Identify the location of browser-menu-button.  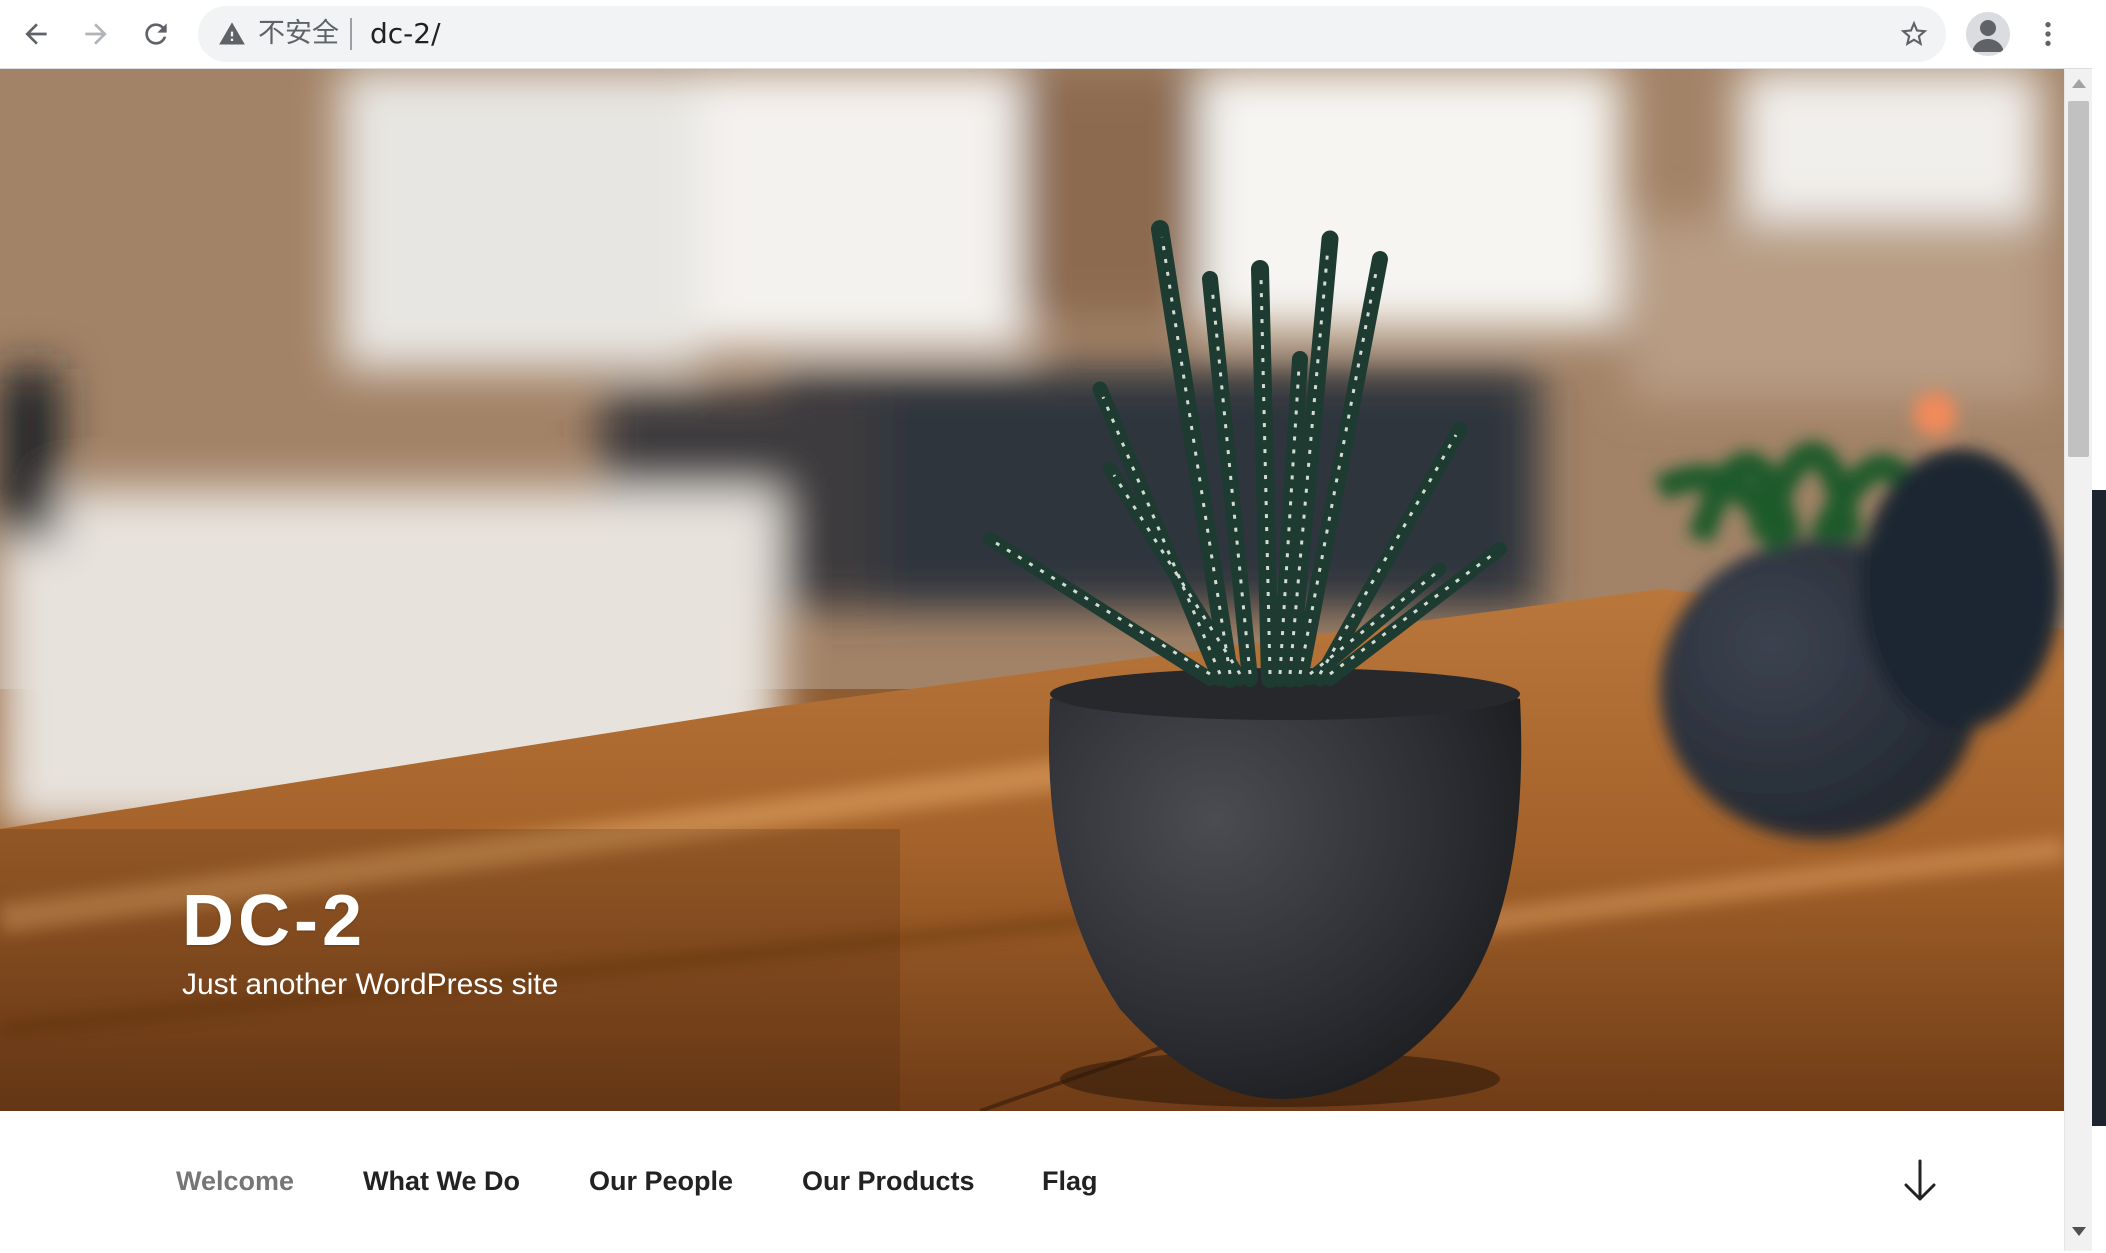
(2048, 34).